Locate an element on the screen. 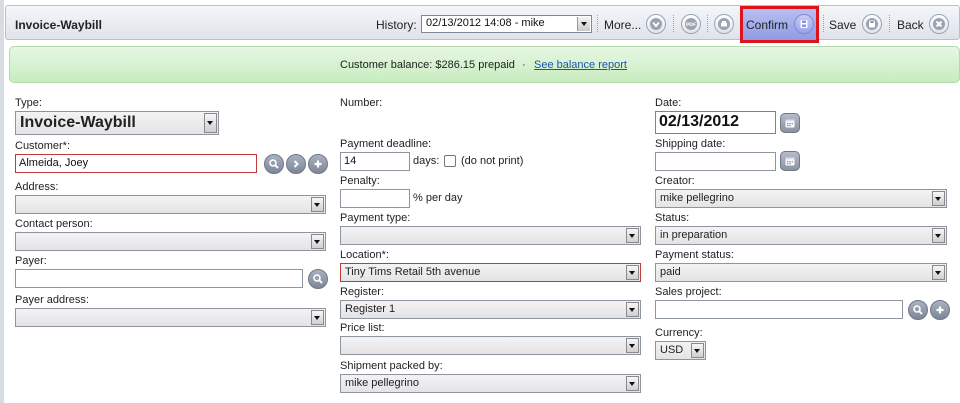 The width and height of the screenshot is (960, 403). do-not-print-checkbox is located at coordinates (450, 161).